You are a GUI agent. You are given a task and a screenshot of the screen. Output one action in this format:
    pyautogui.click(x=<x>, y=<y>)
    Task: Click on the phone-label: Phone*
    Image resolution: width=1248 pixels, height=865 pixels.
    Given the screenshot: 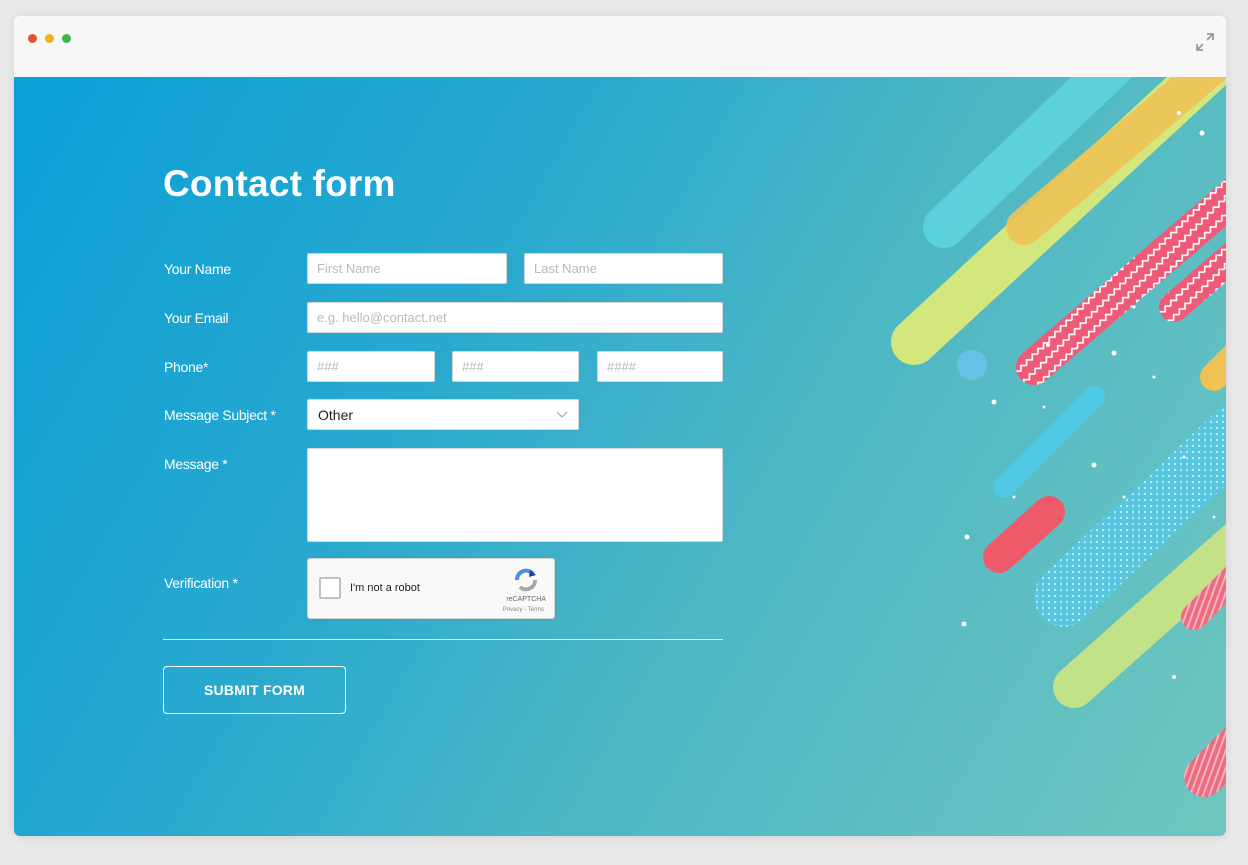 What is the action you would take?
    pyautogui.click(x=186, y=367)
    